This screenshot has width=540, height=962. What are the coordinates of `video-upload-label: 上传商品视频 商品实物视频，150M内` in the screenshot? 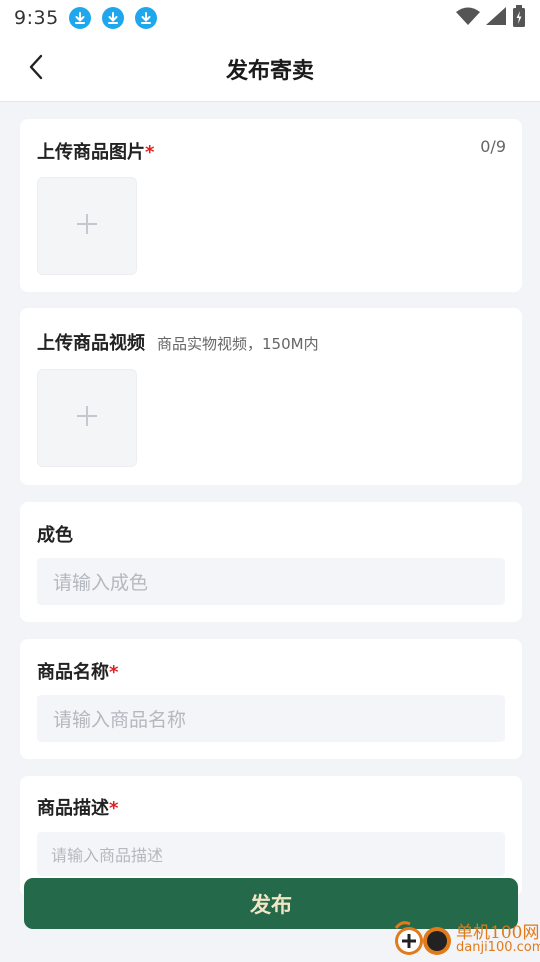 It's located at (178, 343).